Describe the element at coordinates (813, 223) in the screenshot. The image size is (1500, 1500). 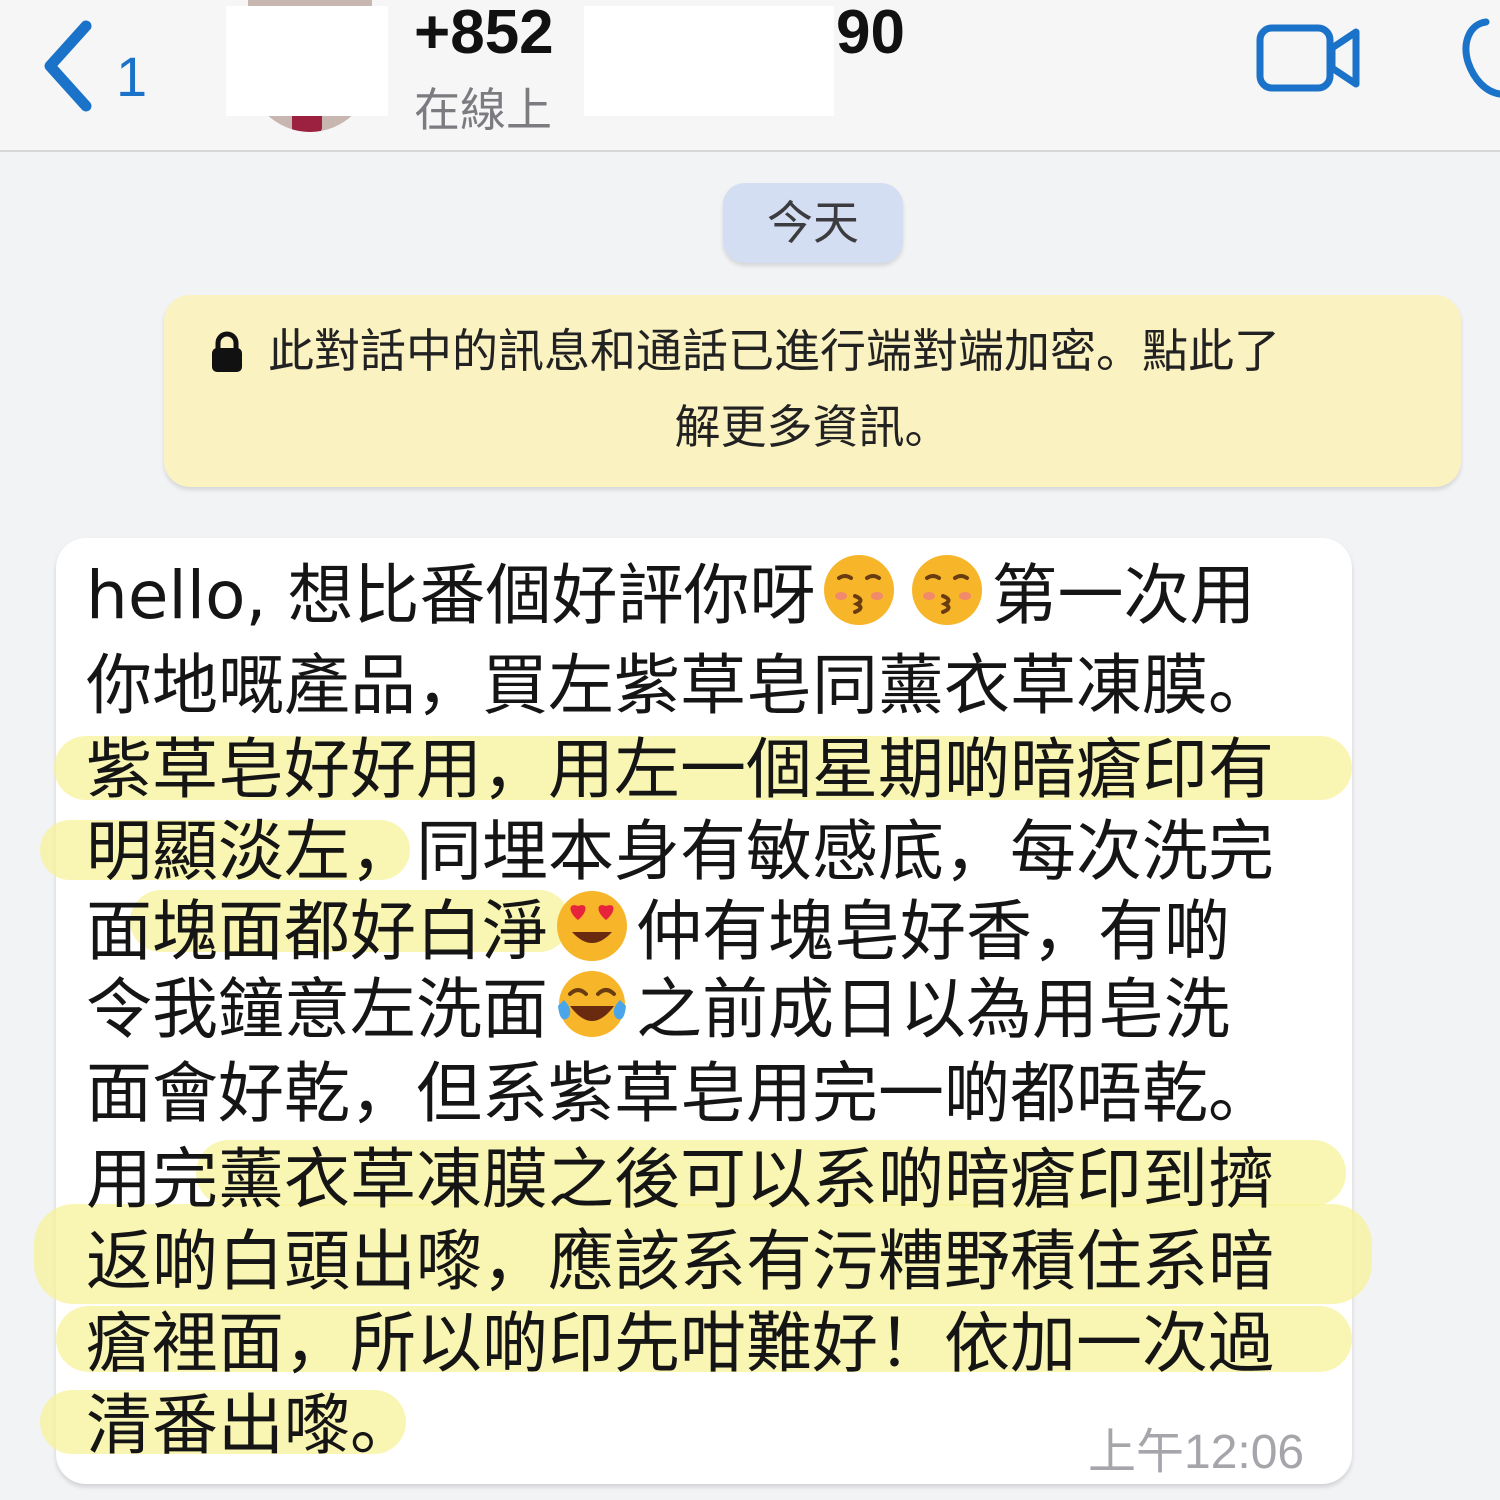
I see `date-divider: 今天` at that location.